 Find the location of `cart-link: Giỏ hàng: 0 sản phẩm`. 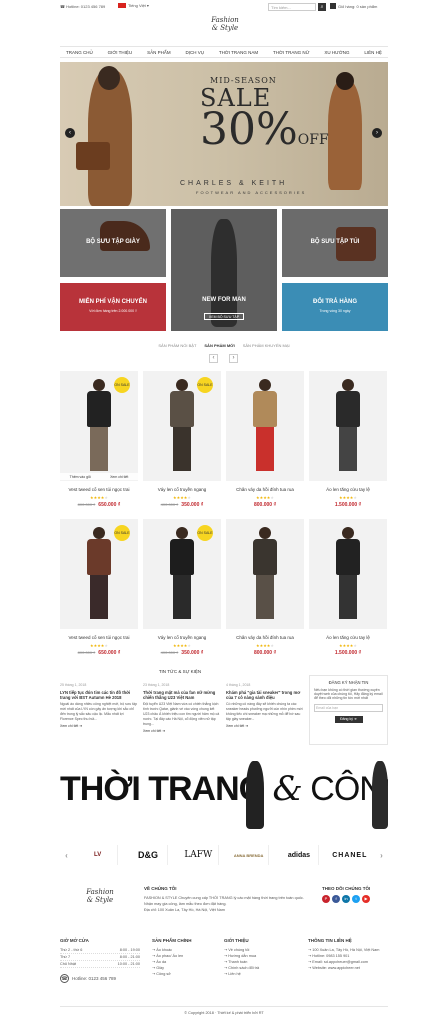

cart-link: Giỏ hàng: 0 sản phẩm is located at coordinates (353, 6).